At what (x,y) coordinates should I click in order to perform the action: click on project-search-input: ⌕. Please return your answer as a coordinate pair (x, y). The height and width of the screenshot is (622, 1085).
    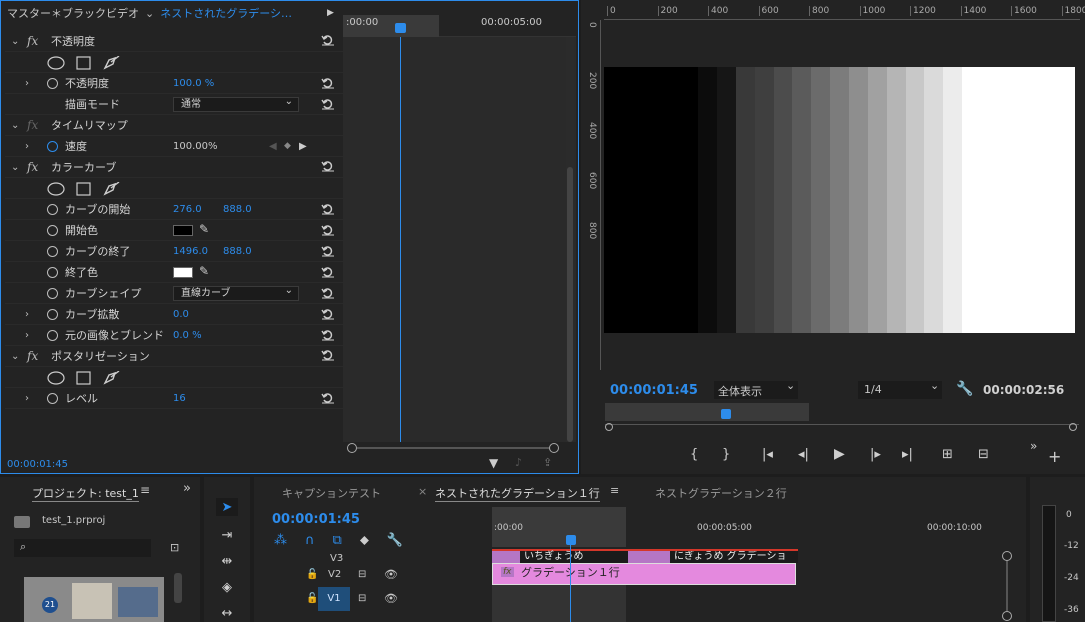
    Looking at the image, I should click on (82, 548).